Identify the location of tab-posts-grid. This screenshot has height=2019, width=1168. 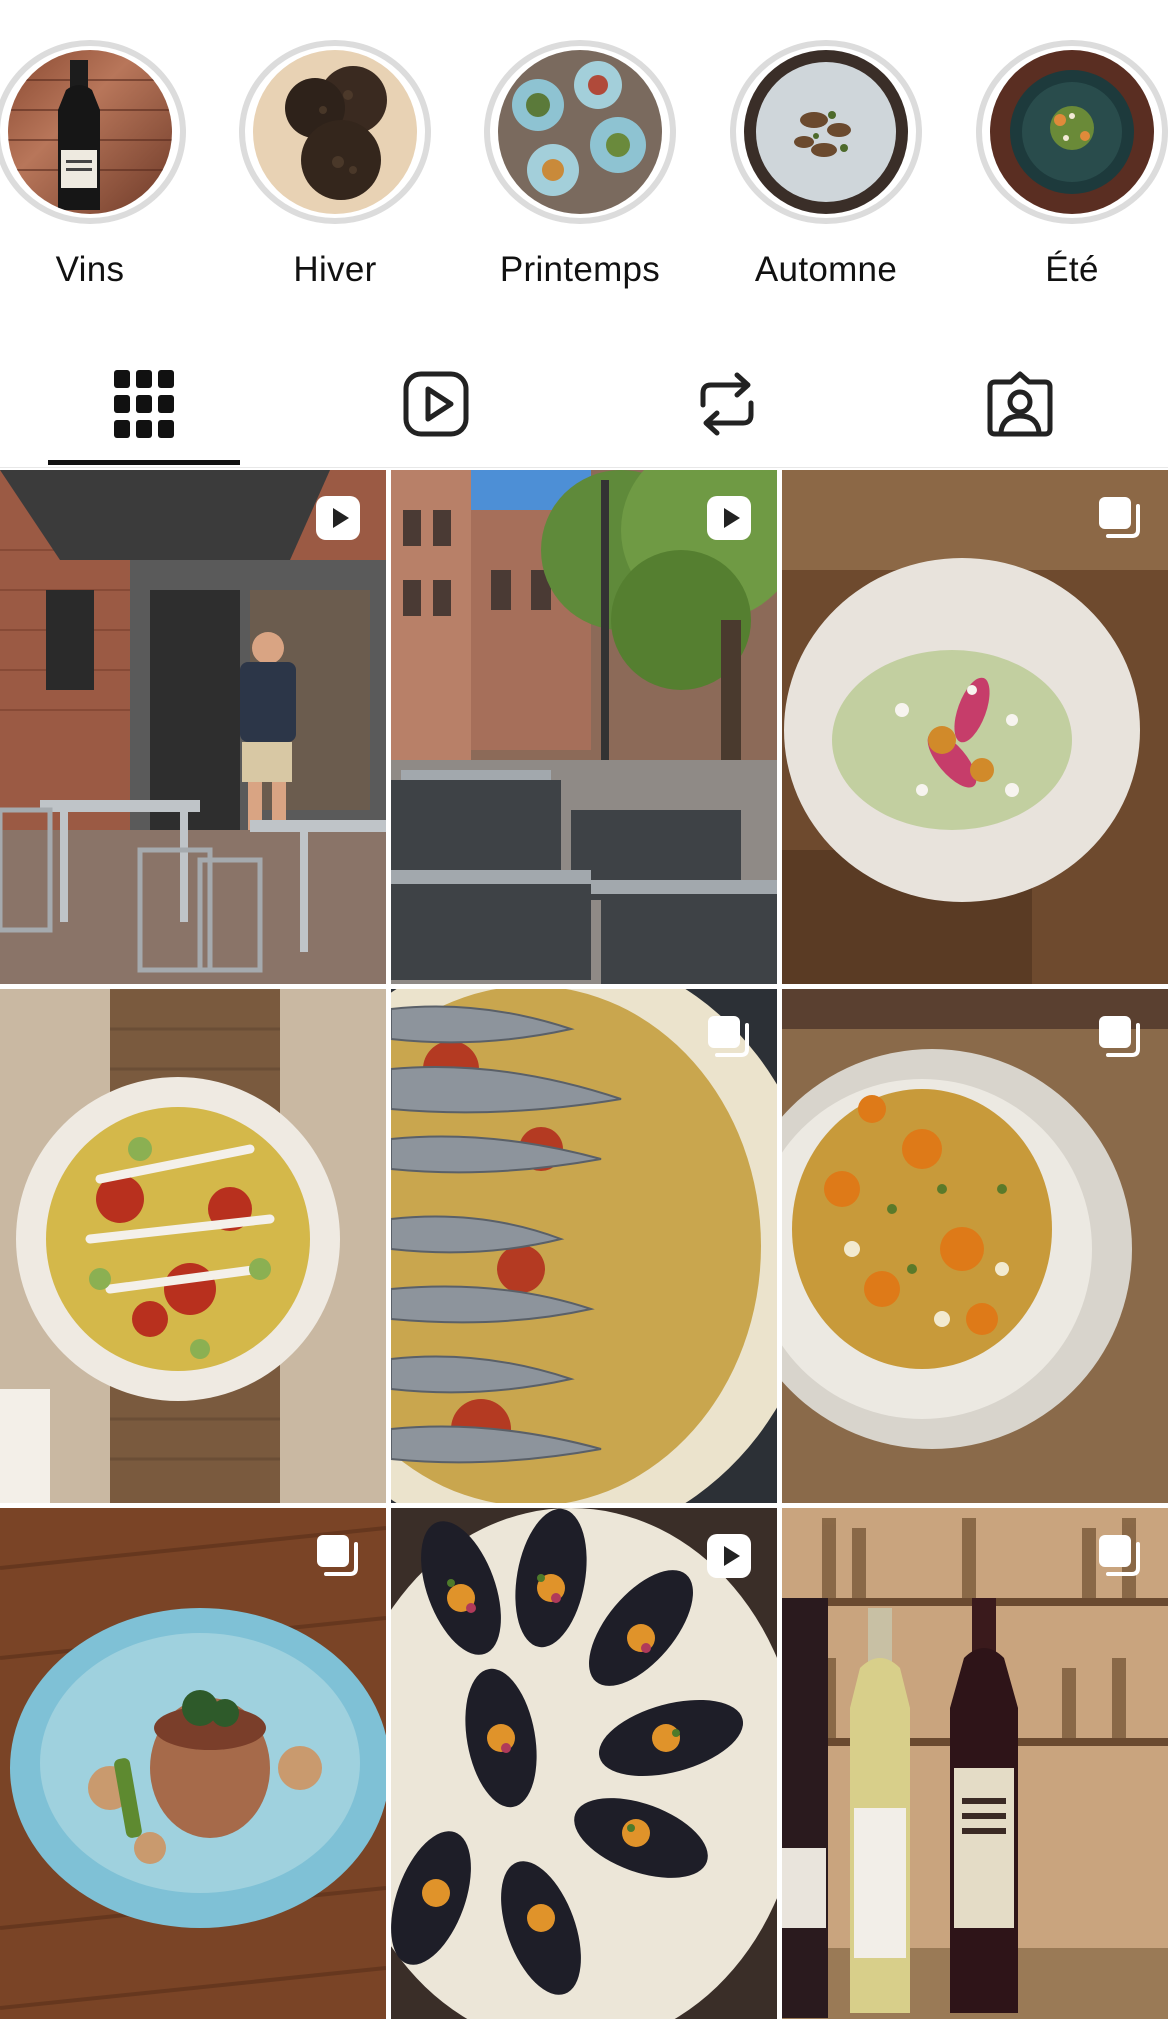
(144, 404).